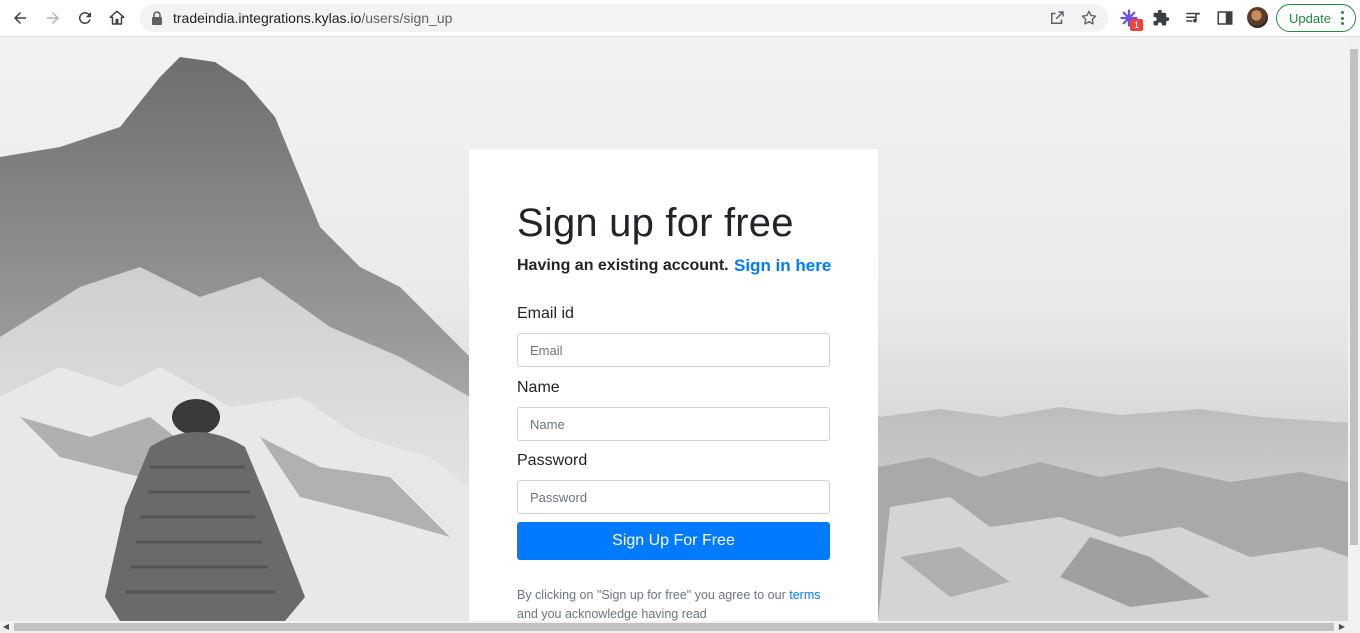  Describe the element at coordinates (1057, 18) in the screenshot. I see `share-icon` at that location.